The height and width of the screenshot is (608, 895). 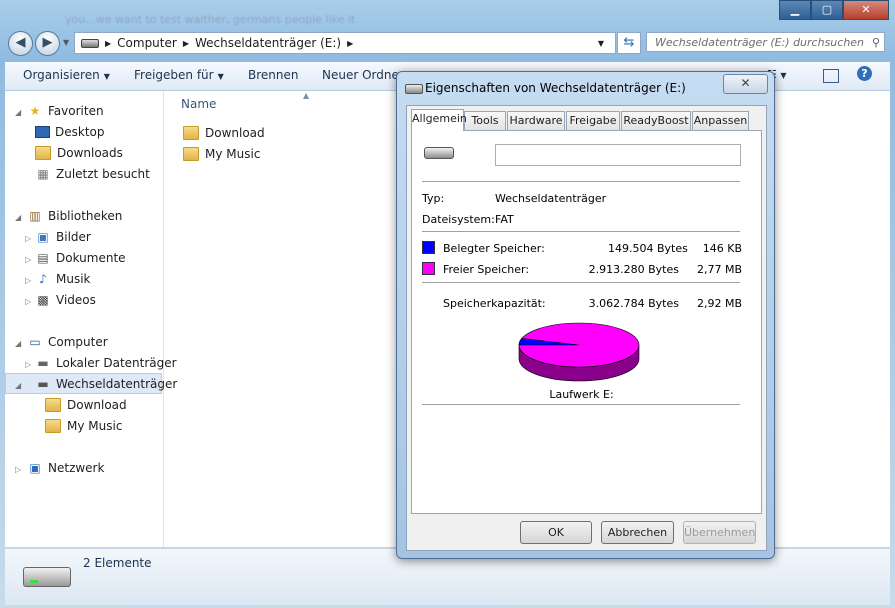 I want to click on nav-label: Lokaler Datenträger, so click(x=116, y=363).